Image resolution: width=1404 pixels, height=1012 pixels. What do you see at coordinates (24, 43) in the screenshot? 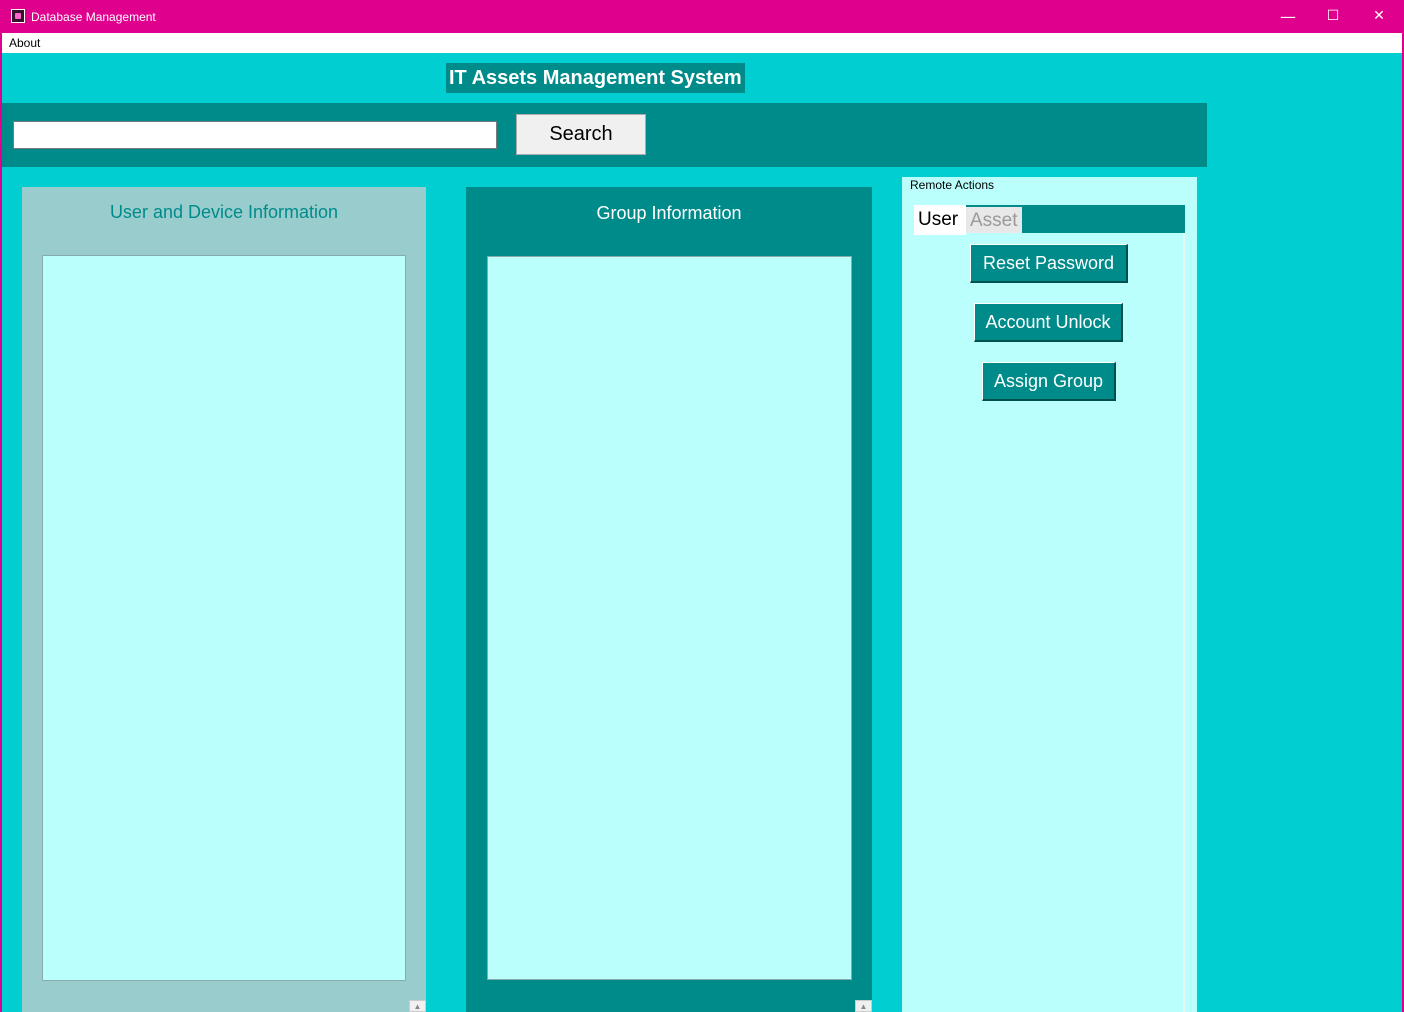
I see `menu-about: About` at bounding box center [24, 43].